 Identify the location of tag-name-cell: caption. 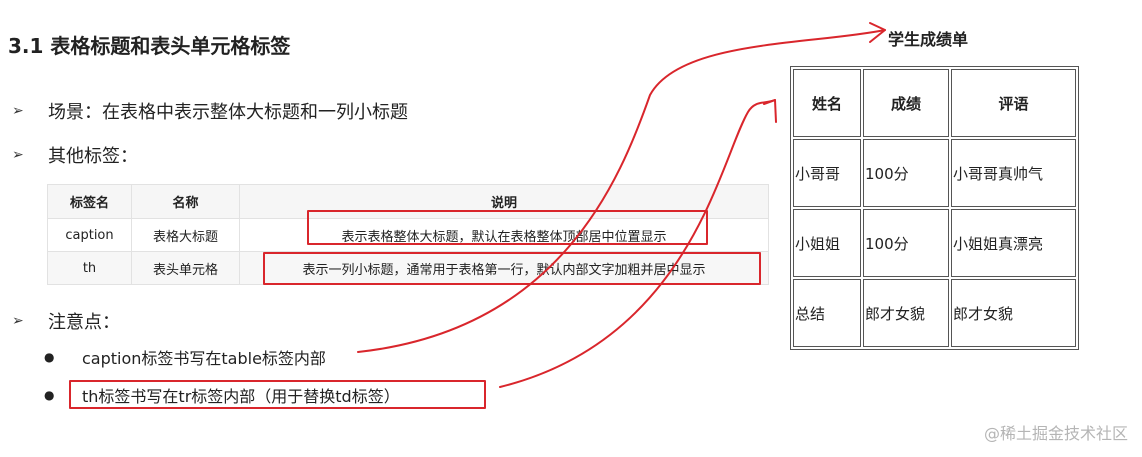
(89, 235).